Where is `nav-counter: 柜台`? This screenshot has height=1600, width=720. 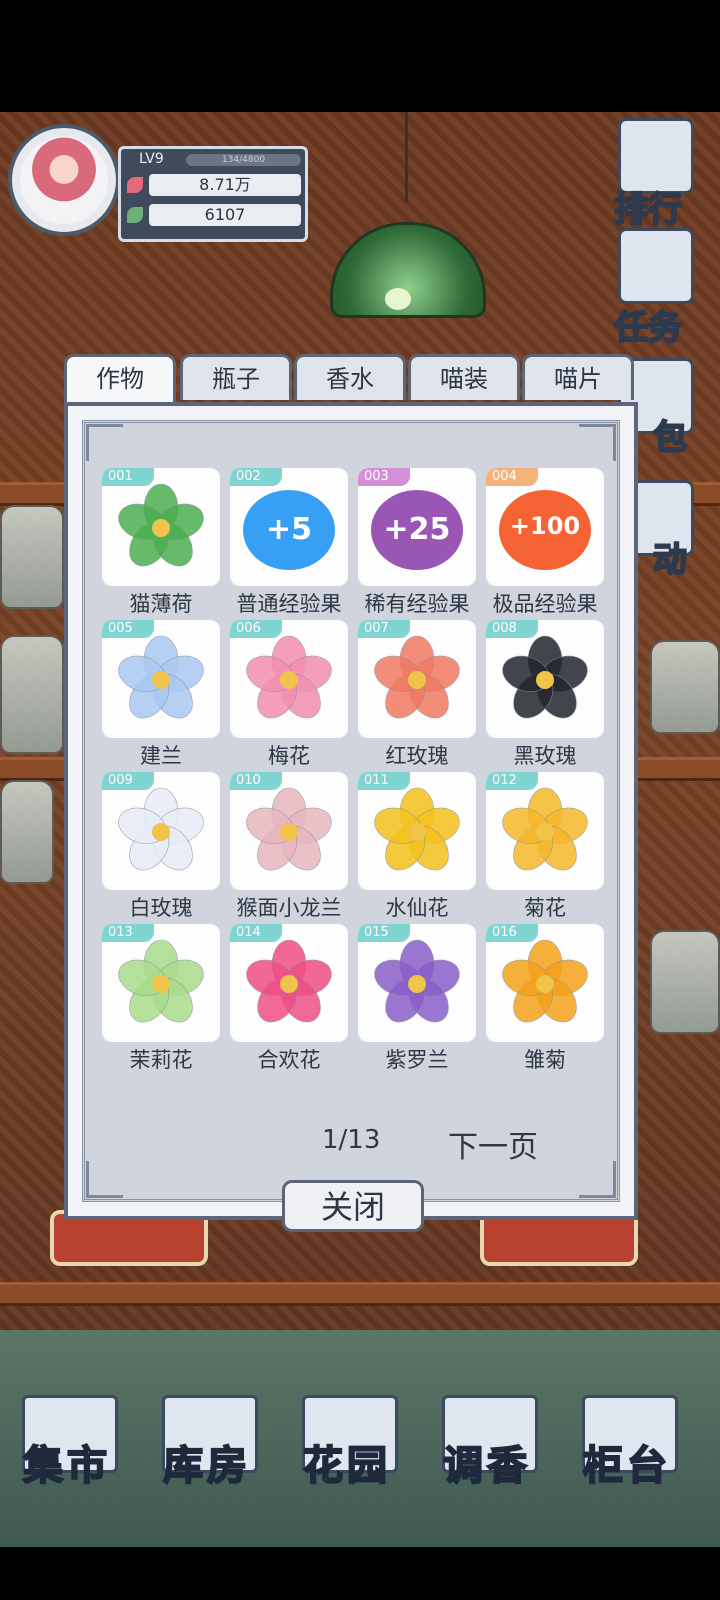 nav-counter: 柜台 is located at coordinates (627, 1450).